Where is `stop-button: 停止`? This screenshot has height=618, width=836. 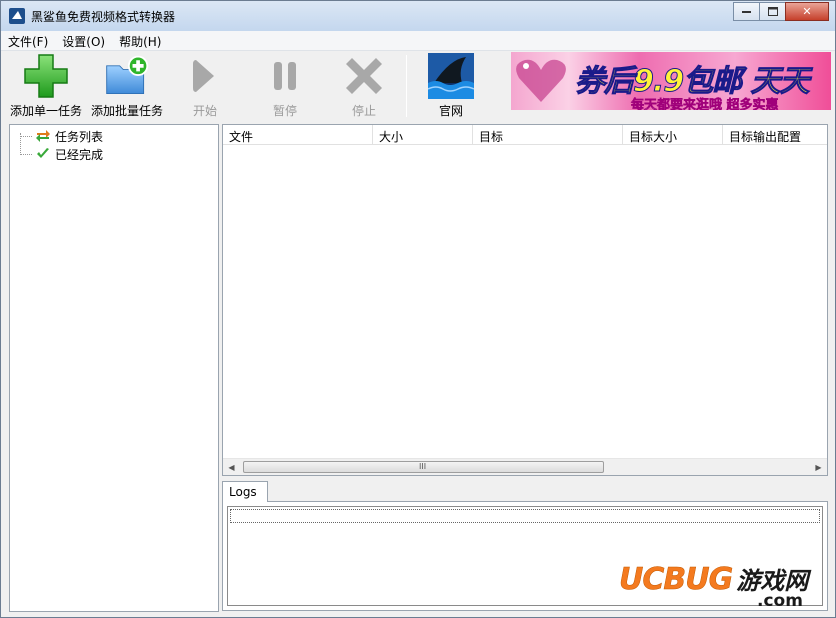
stop-button: 停止 is located at coordinates (364, 87).